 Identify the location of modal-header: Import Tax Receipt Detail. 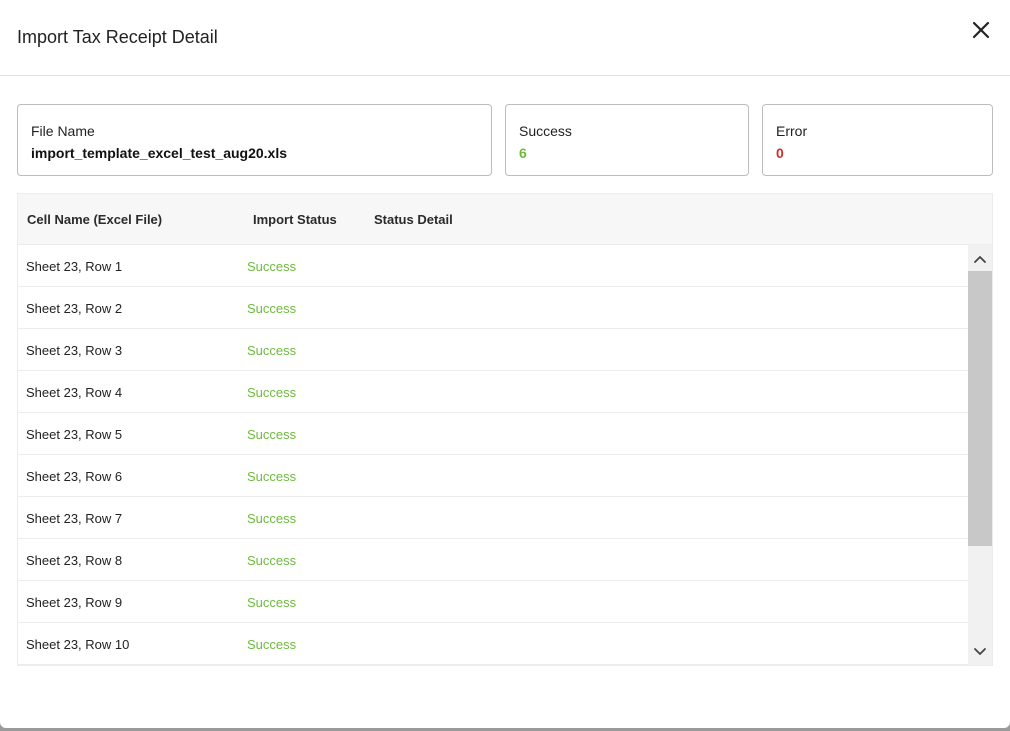
(505, 38).